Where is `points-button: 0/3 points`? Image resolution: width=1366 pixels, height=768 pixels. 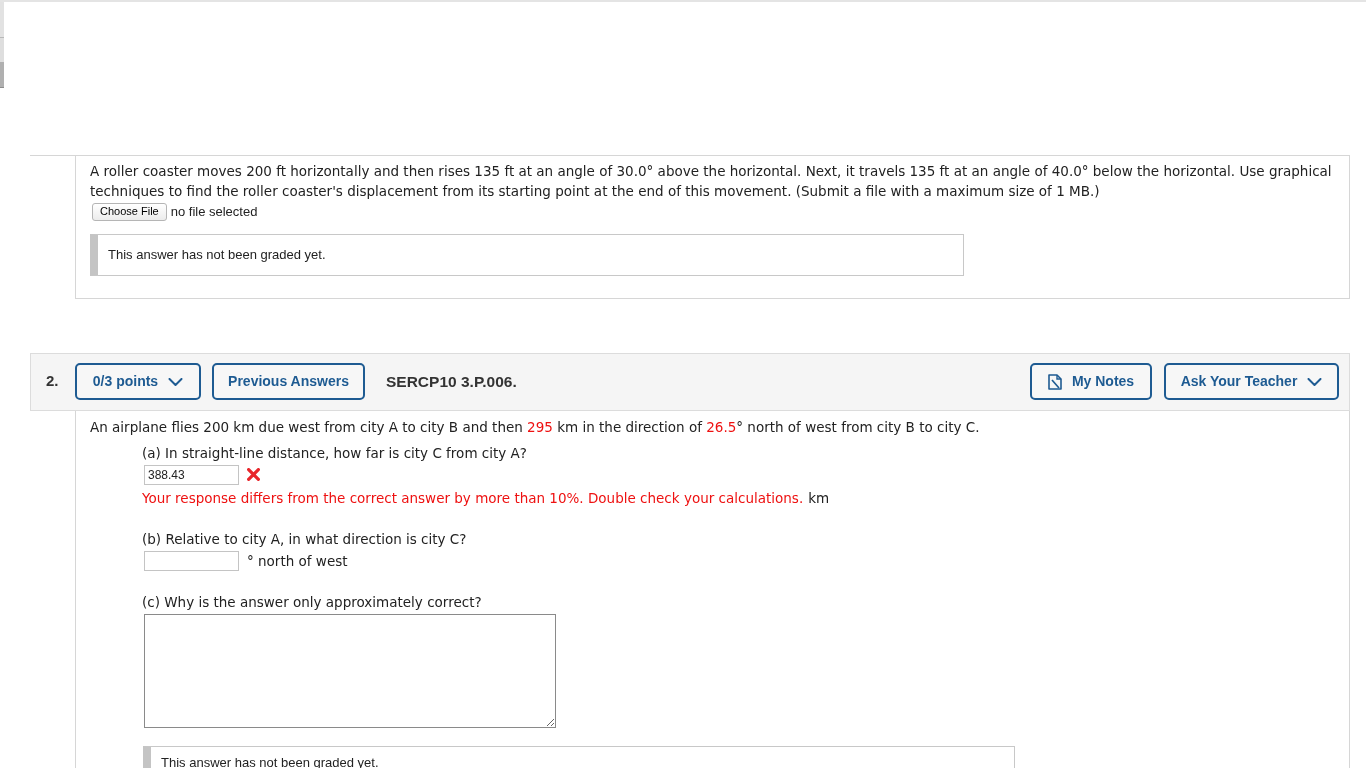 points-button: 0/3 points is located at coordinates (138, 381).